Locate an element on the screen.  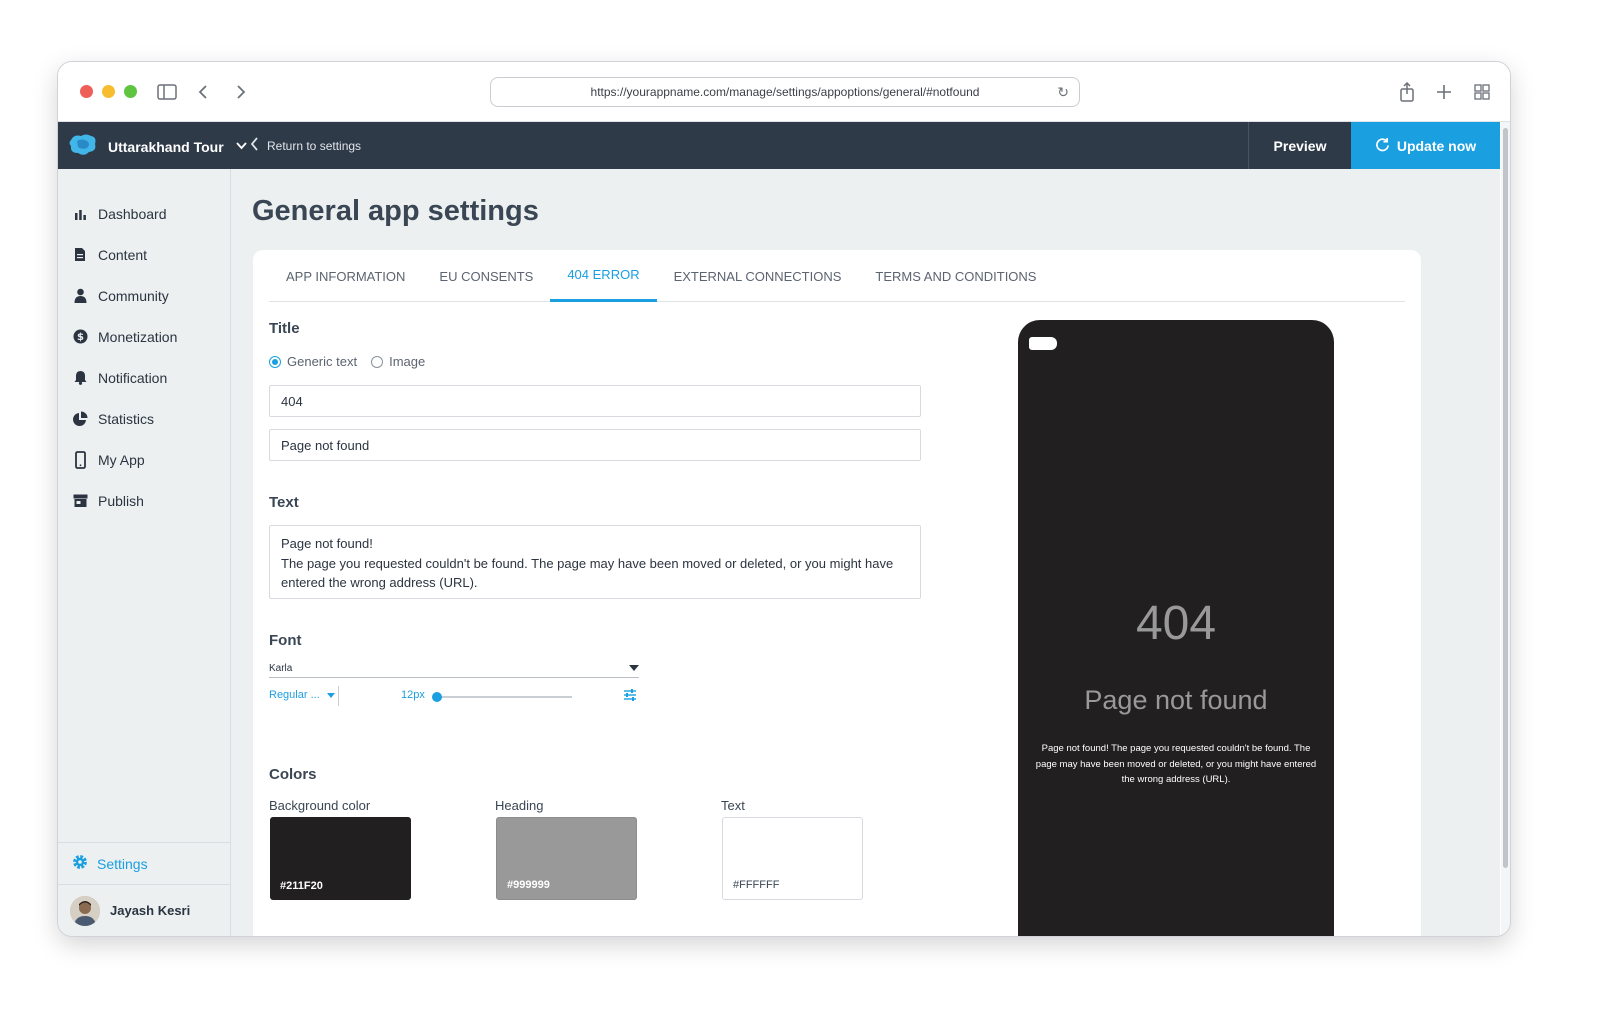
page-scrollbar is located at coordinates (1505, 529).